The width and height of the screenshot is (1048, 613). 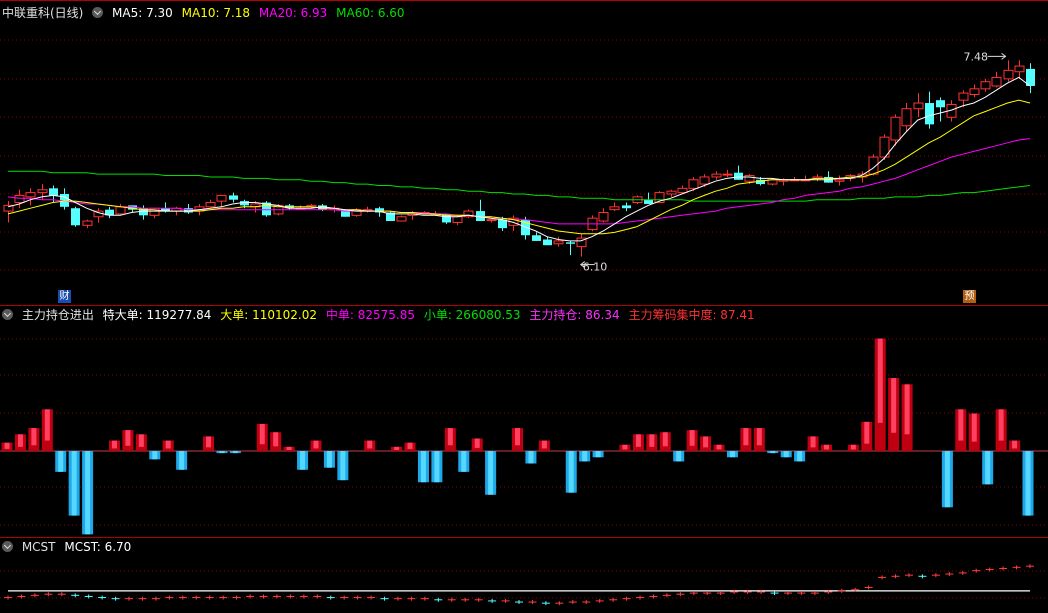 What do you see at coordinates (976, 56) in the screenshot?
I see `high-price-label: 7.48` at bounding box center [976, 56].